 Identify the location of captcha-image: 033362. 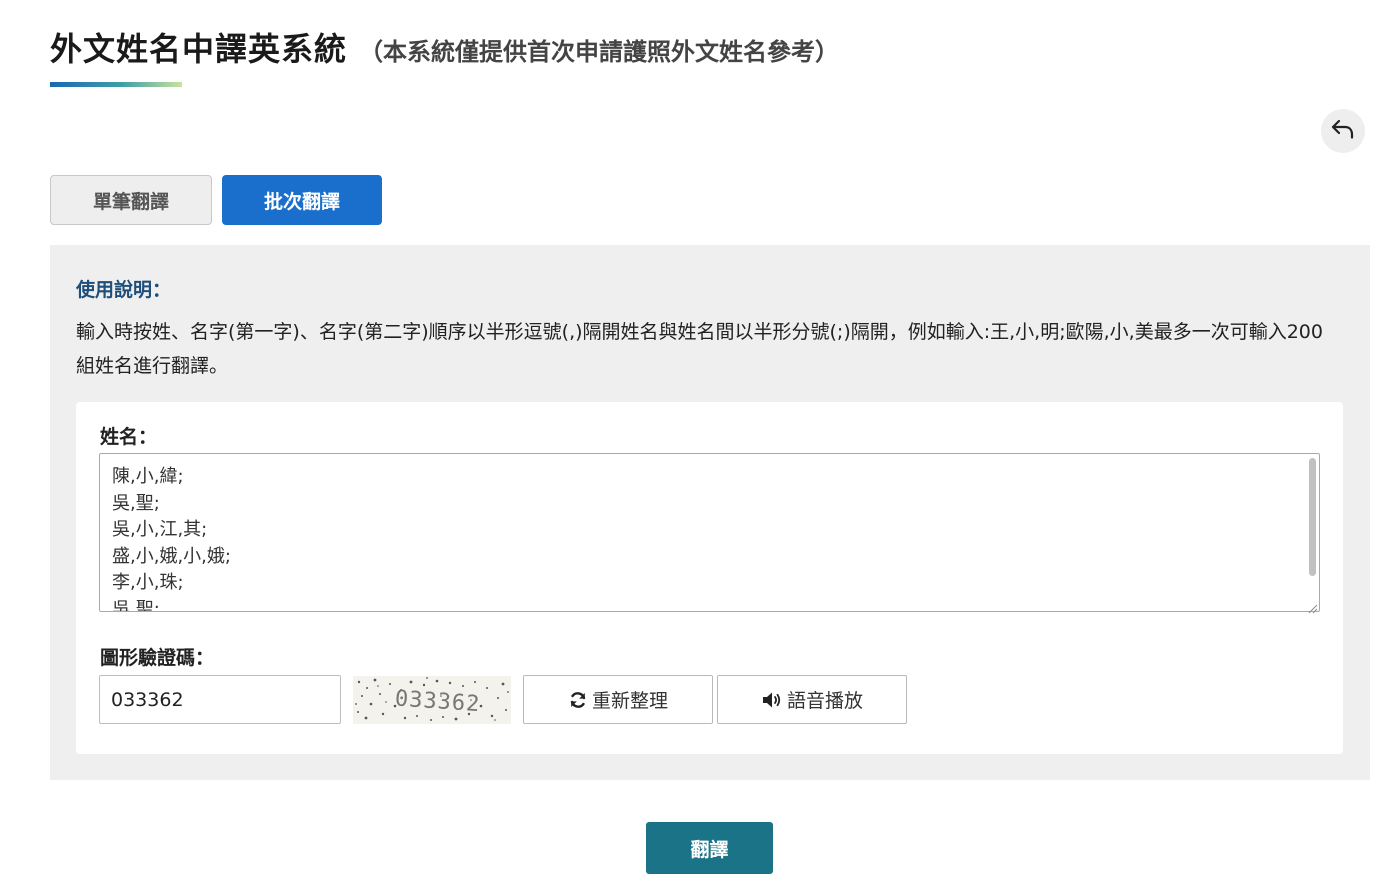
(432, 700).